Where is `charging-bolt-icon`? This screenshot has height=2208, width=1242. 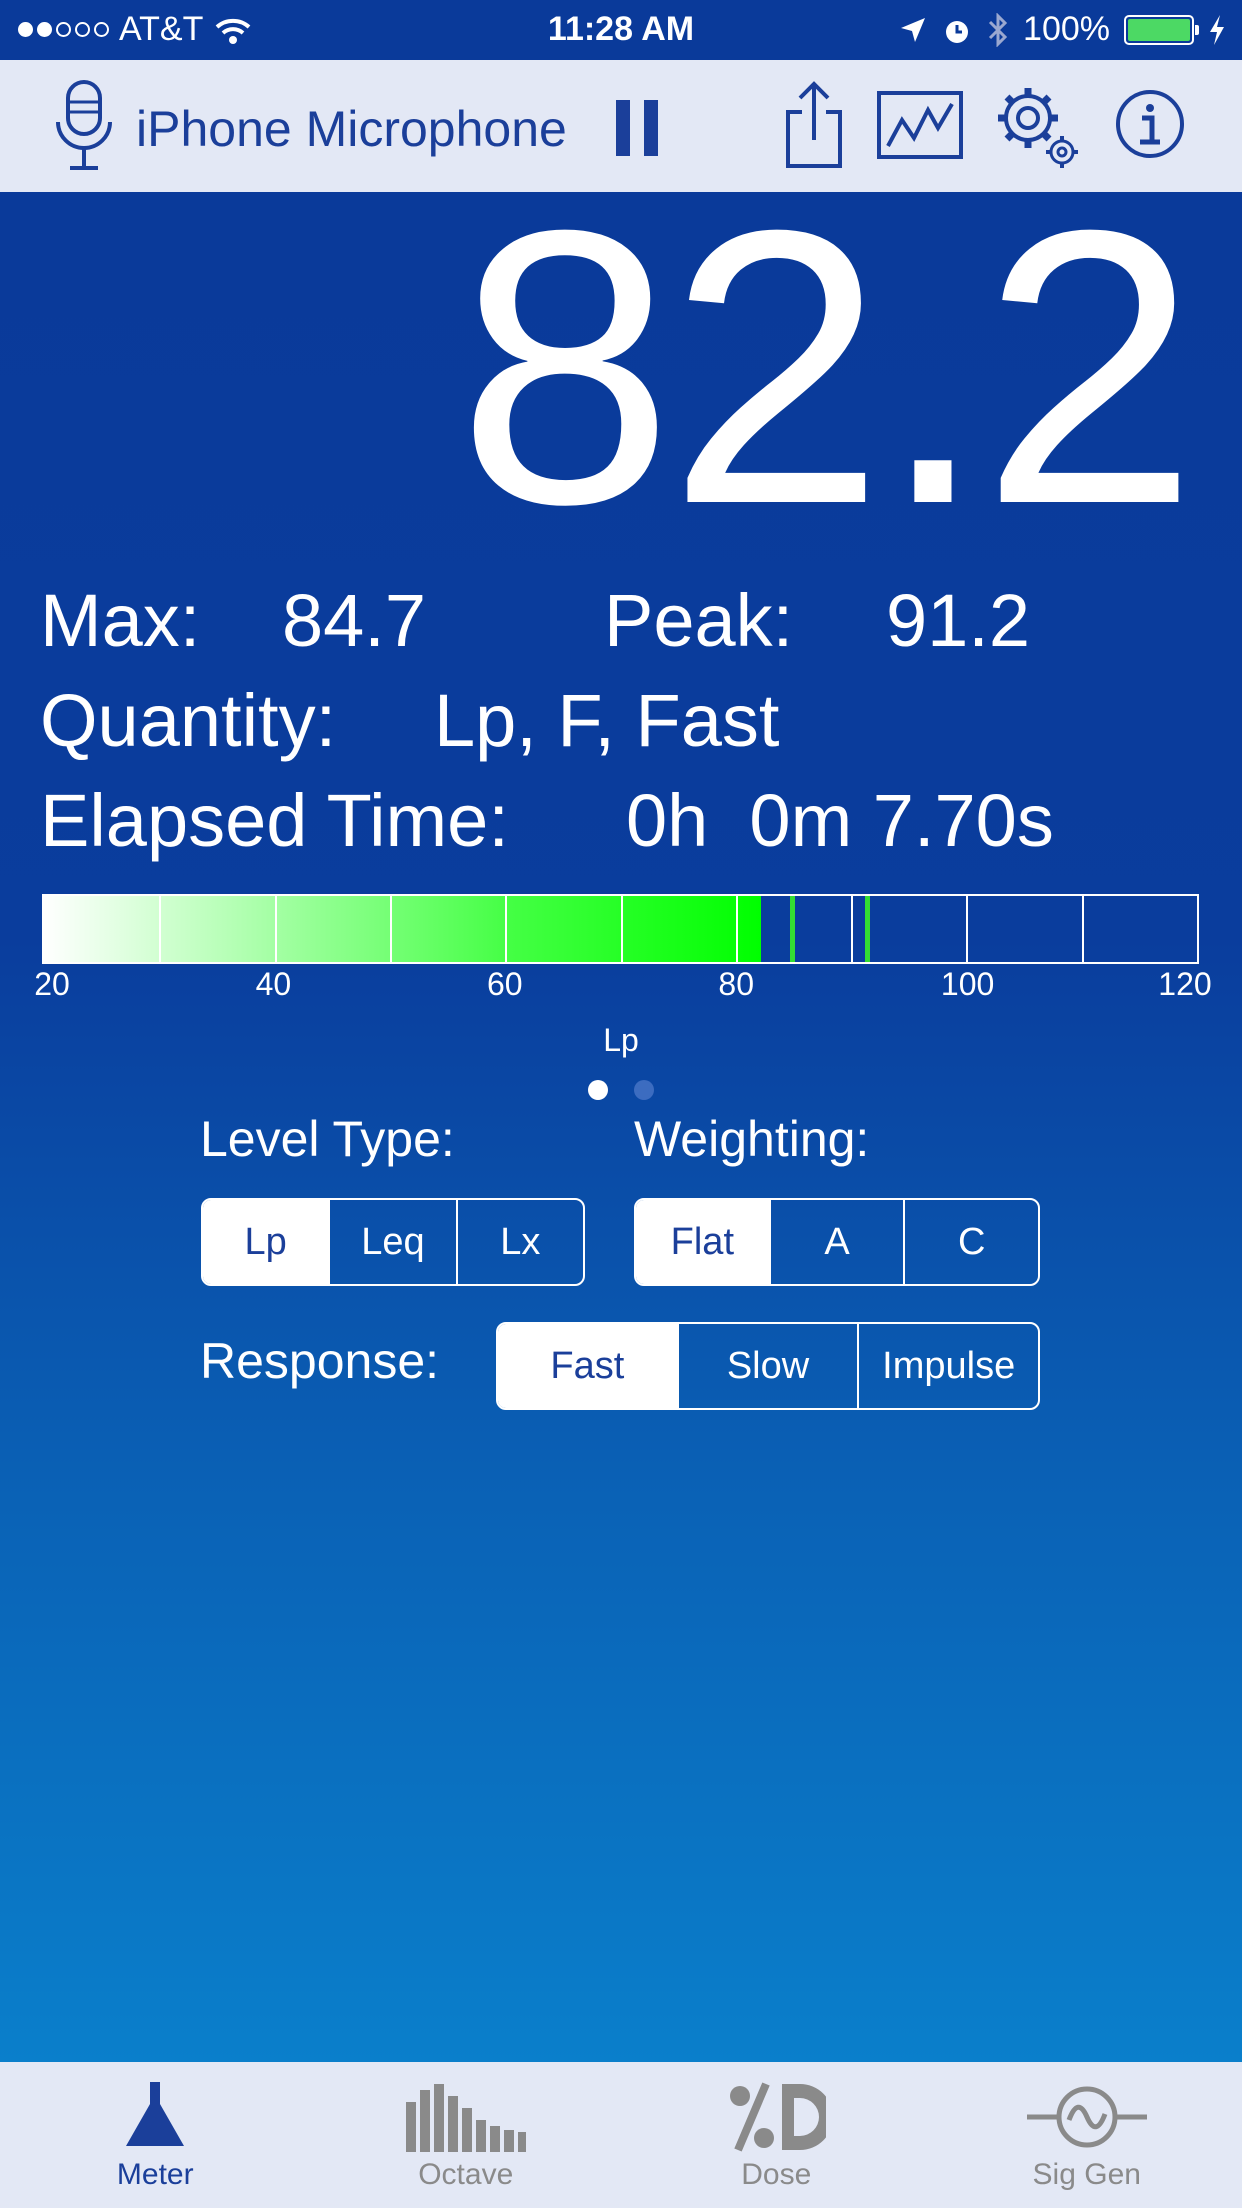
charging-bolt-icon is located at coordinates (1217, 29).